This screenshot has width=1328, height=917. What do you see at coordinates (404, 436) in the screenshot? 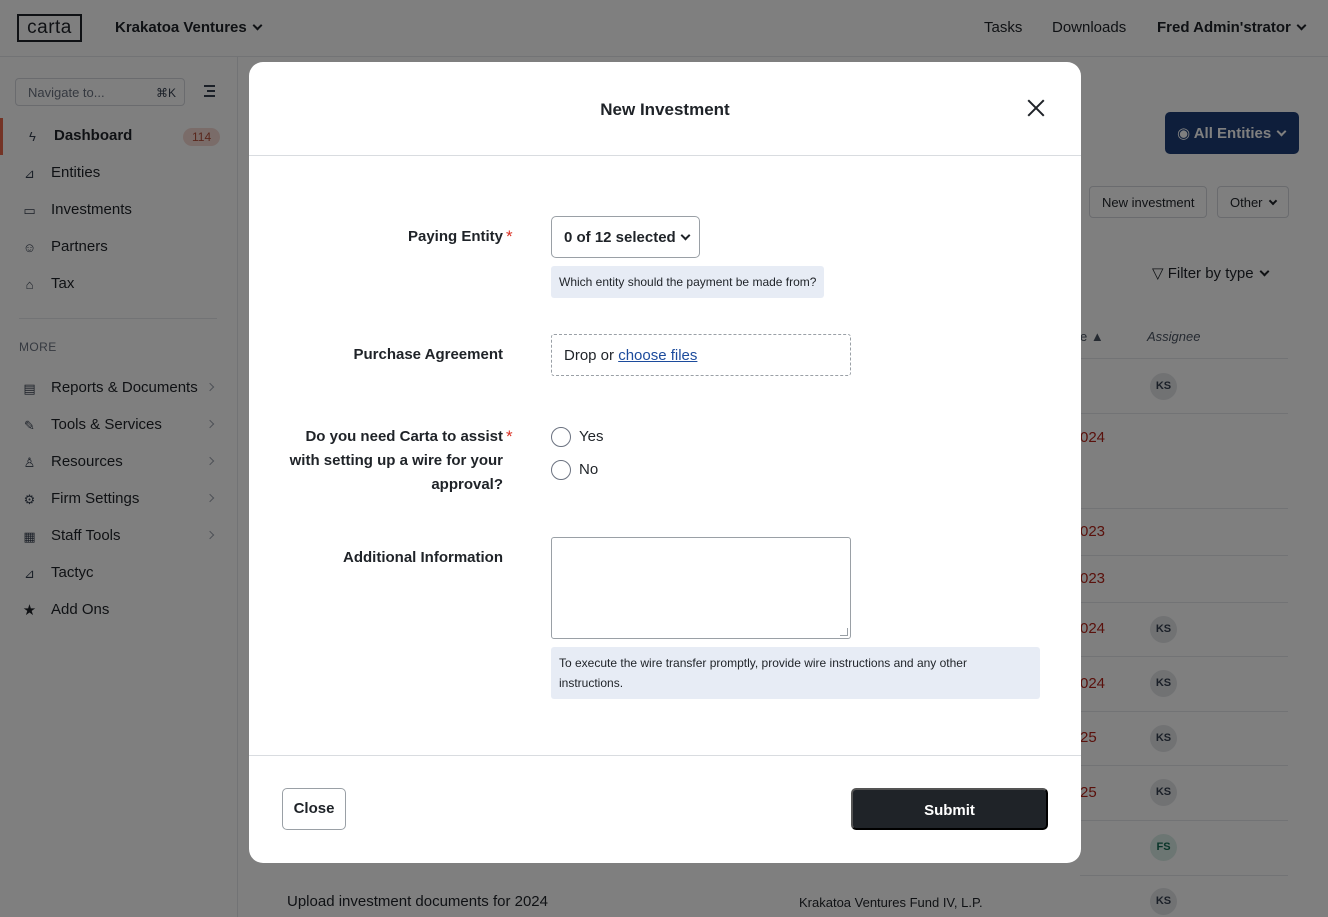
I see `wire-assist-label-line: Do you need Carta to assist` at bounding box center [404, 436].